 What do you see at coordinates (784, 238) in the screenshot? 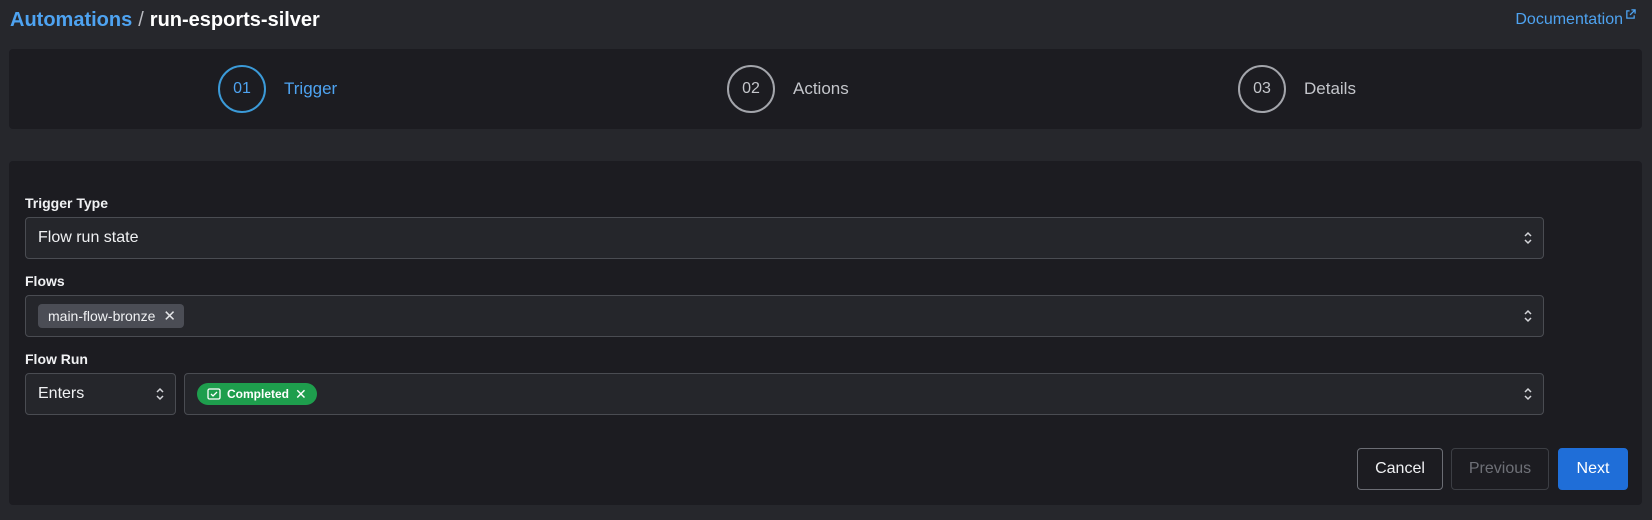
I see `trigger-type-select: Flow run state` at bounding box center [784, 238].